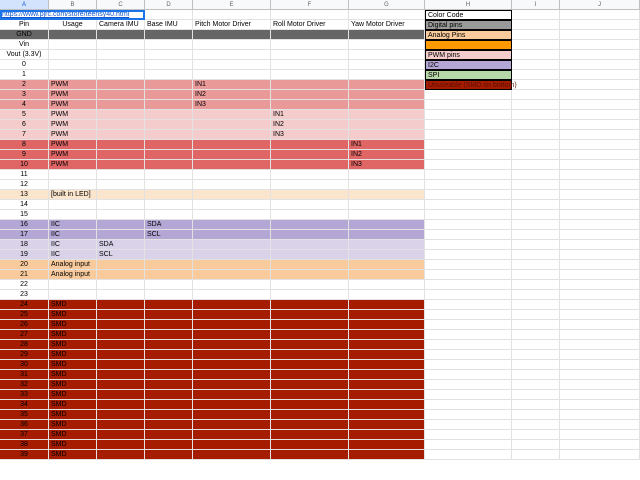 The image size is (640, 480). What do you see at coordinates (310, 135) in the screenshot?
I see `roll-motor-cell: IN3` at bounding box center [310, 135].